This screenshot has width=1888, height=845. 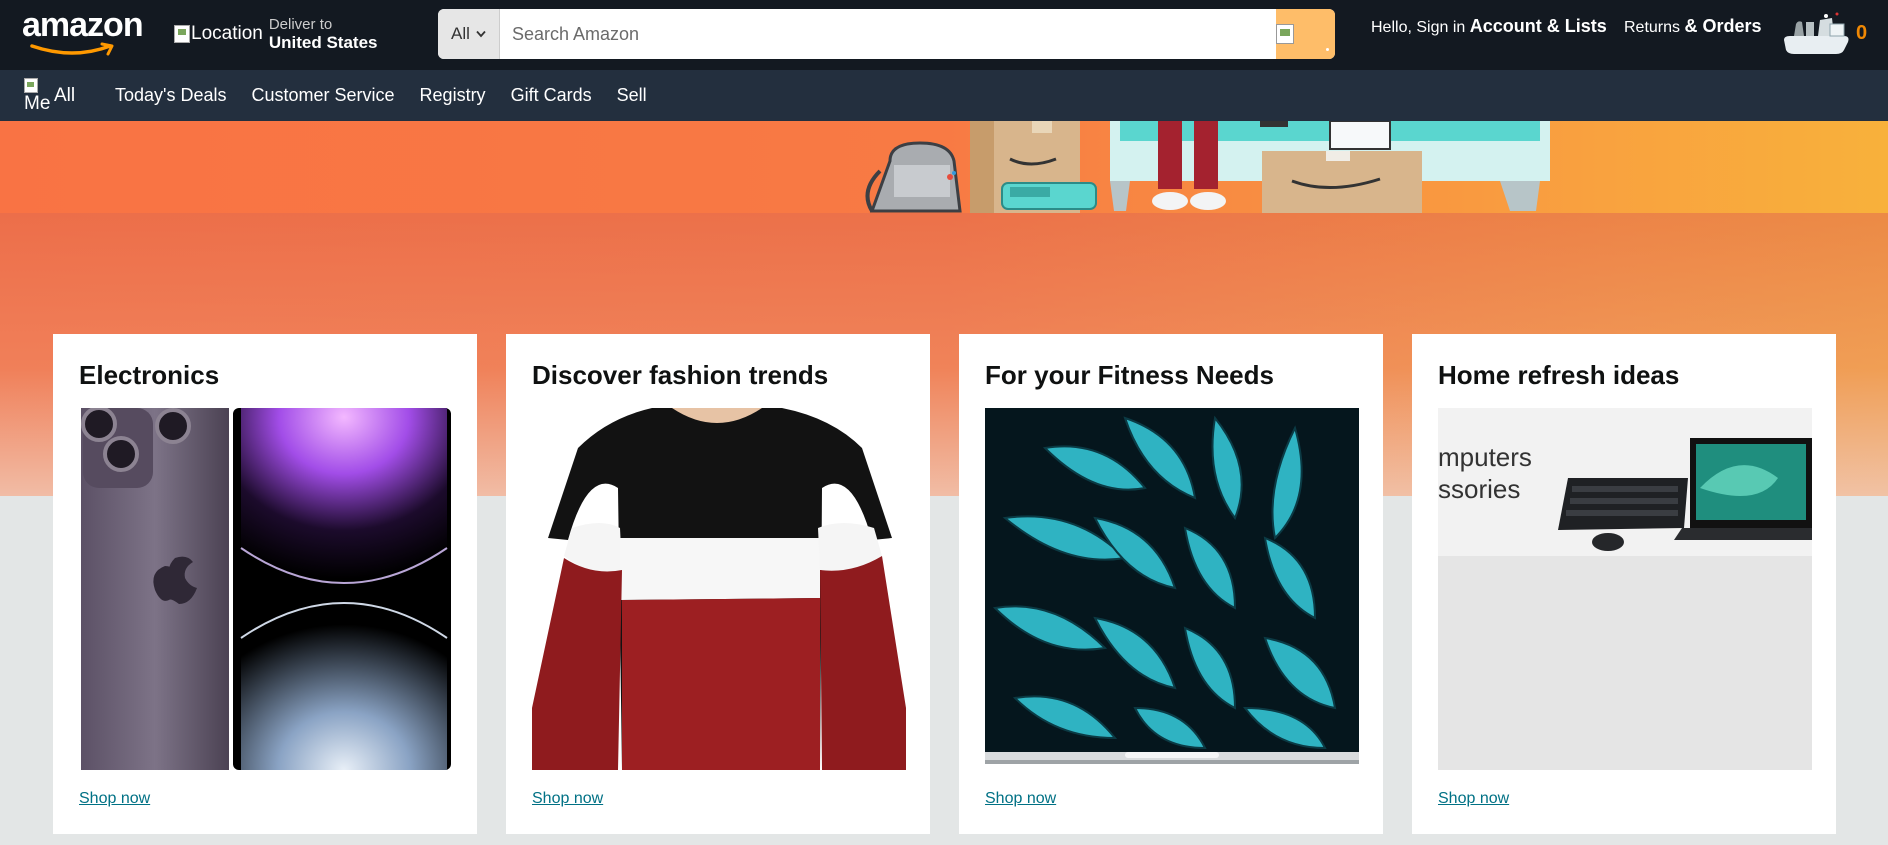 I want to click on deliver-to: Location Deliver to United States, so click(x=275, y=34).